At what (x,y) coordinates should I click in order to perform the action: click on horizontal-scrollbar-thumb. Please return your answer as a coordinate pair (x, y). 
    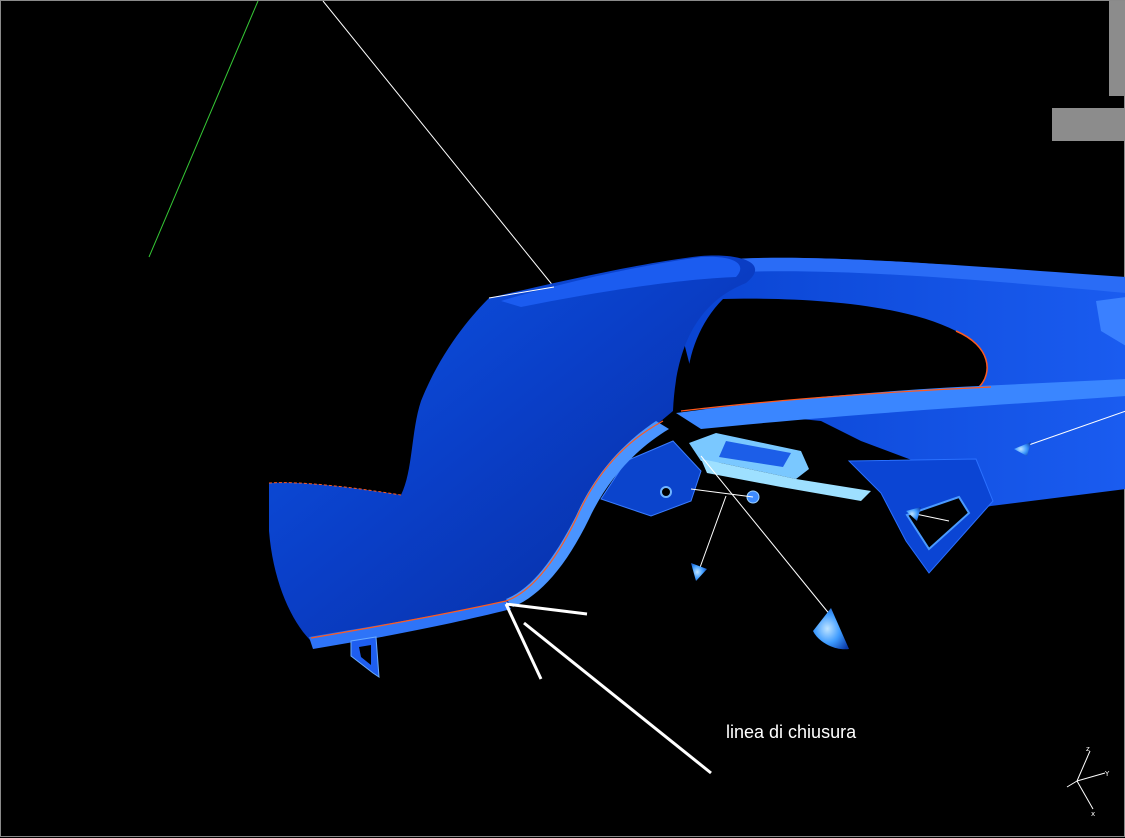
    Looking at the image, I should click on (1088, 124).